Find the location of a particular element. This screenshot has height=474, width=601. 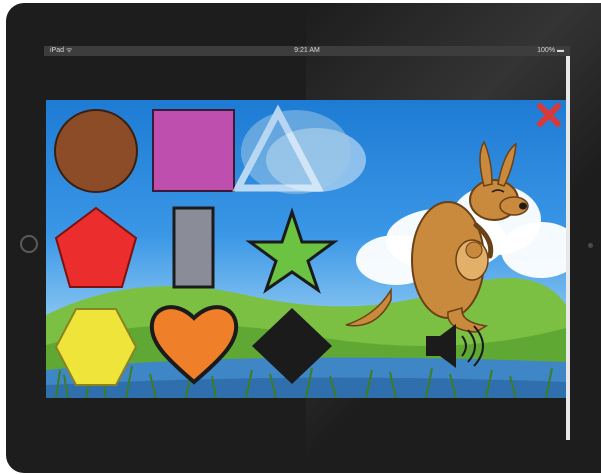

clock-label: 9:21 AM is located at coordinates (307, 50).